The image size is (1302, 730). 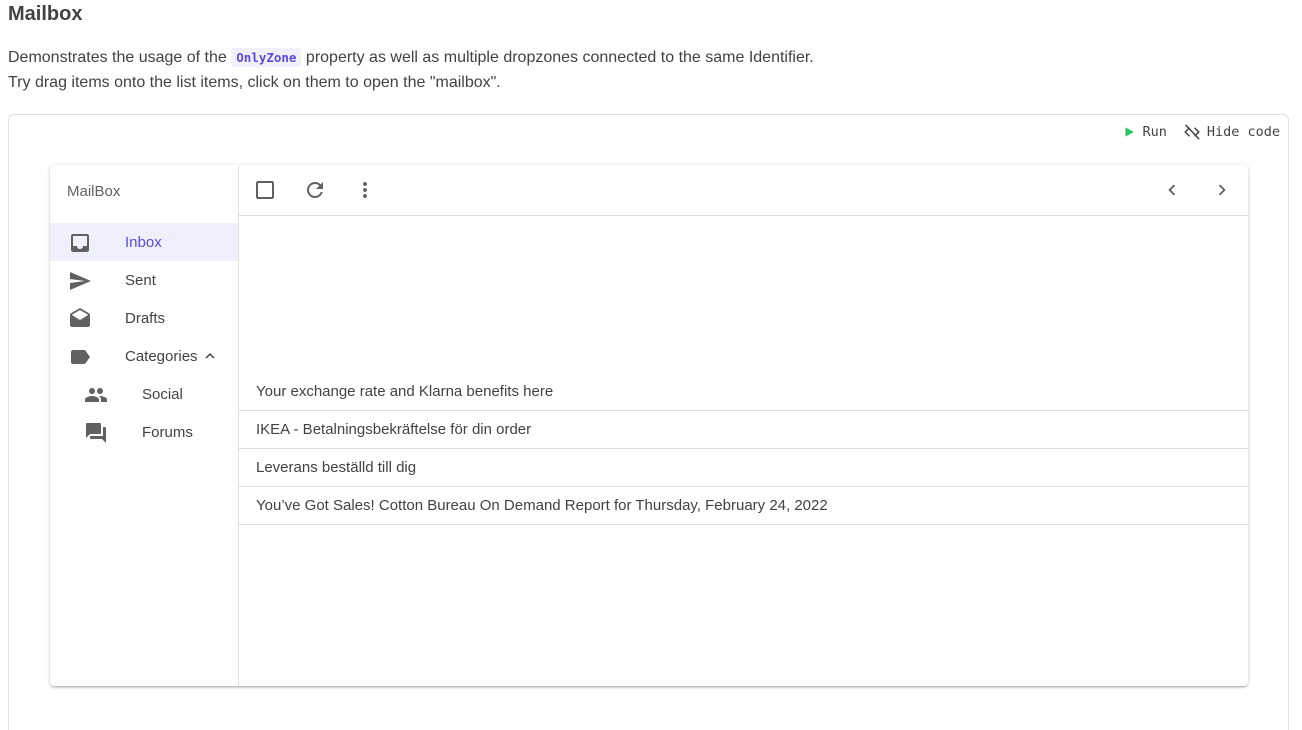 I want to click on chevron-left-icon, so click(x=1172, y=190).